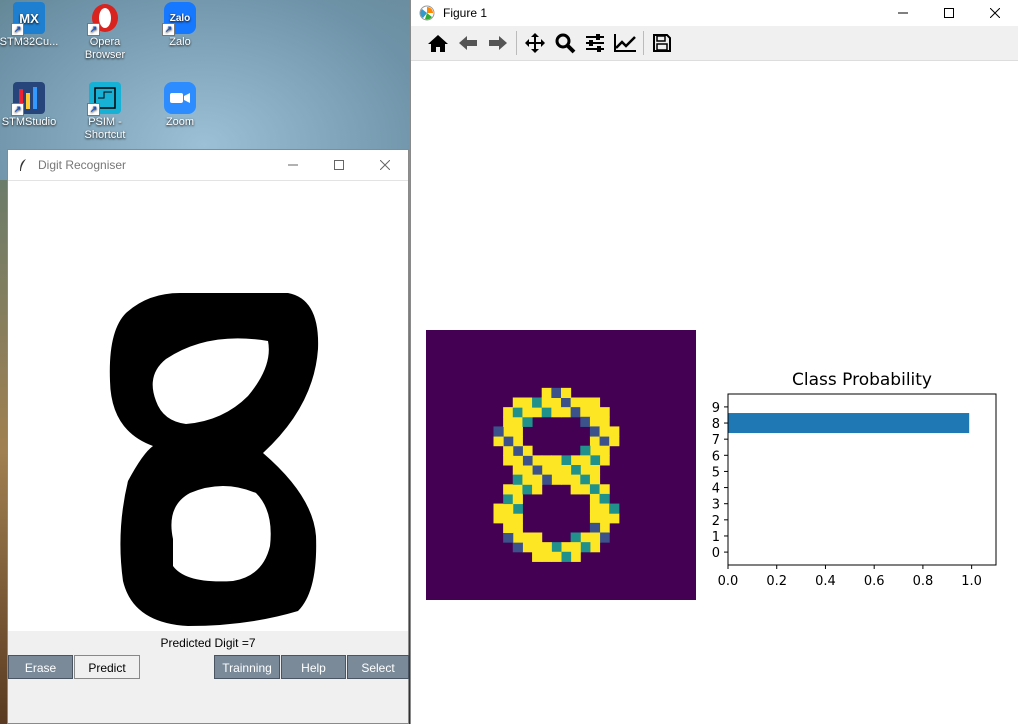 This screenshot has width=1018, height=724. What do you see at coordinates (716, 408) in the screenshot?
I see `y-tick-label: 9` at bounding box center [716, 408].